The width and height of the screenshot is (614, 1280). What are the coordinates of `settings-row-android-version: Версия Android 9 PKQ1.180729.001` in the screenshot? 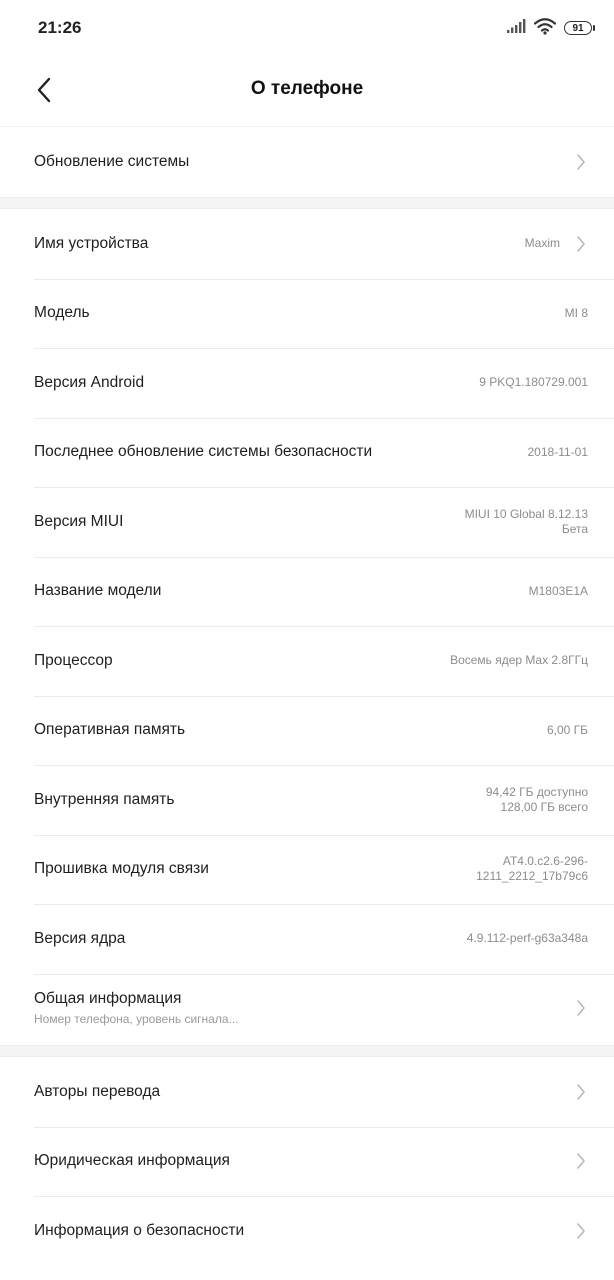 It's located at (307, 383).